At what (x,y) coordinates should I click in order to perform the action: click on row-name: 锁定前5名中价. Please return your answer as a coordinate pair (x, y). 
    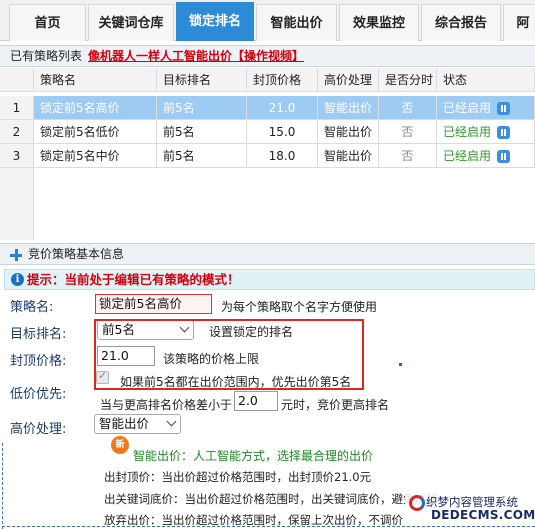
    Looking at the image, I should click on (95, 156).